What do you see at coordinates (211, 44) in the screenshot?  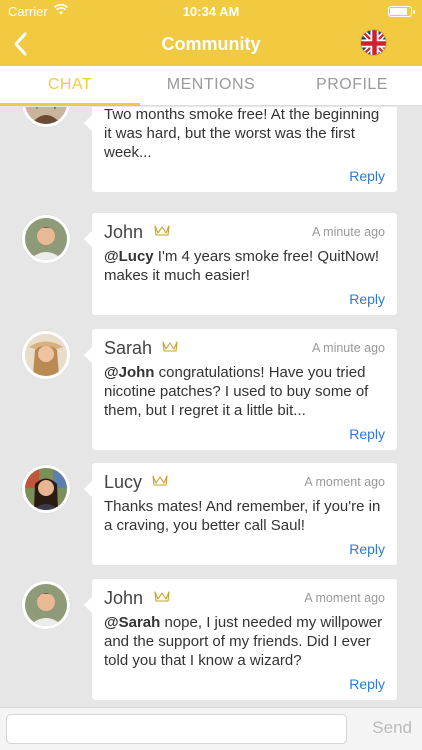 I see `page-title: Community` at bounding box center [211, 44].